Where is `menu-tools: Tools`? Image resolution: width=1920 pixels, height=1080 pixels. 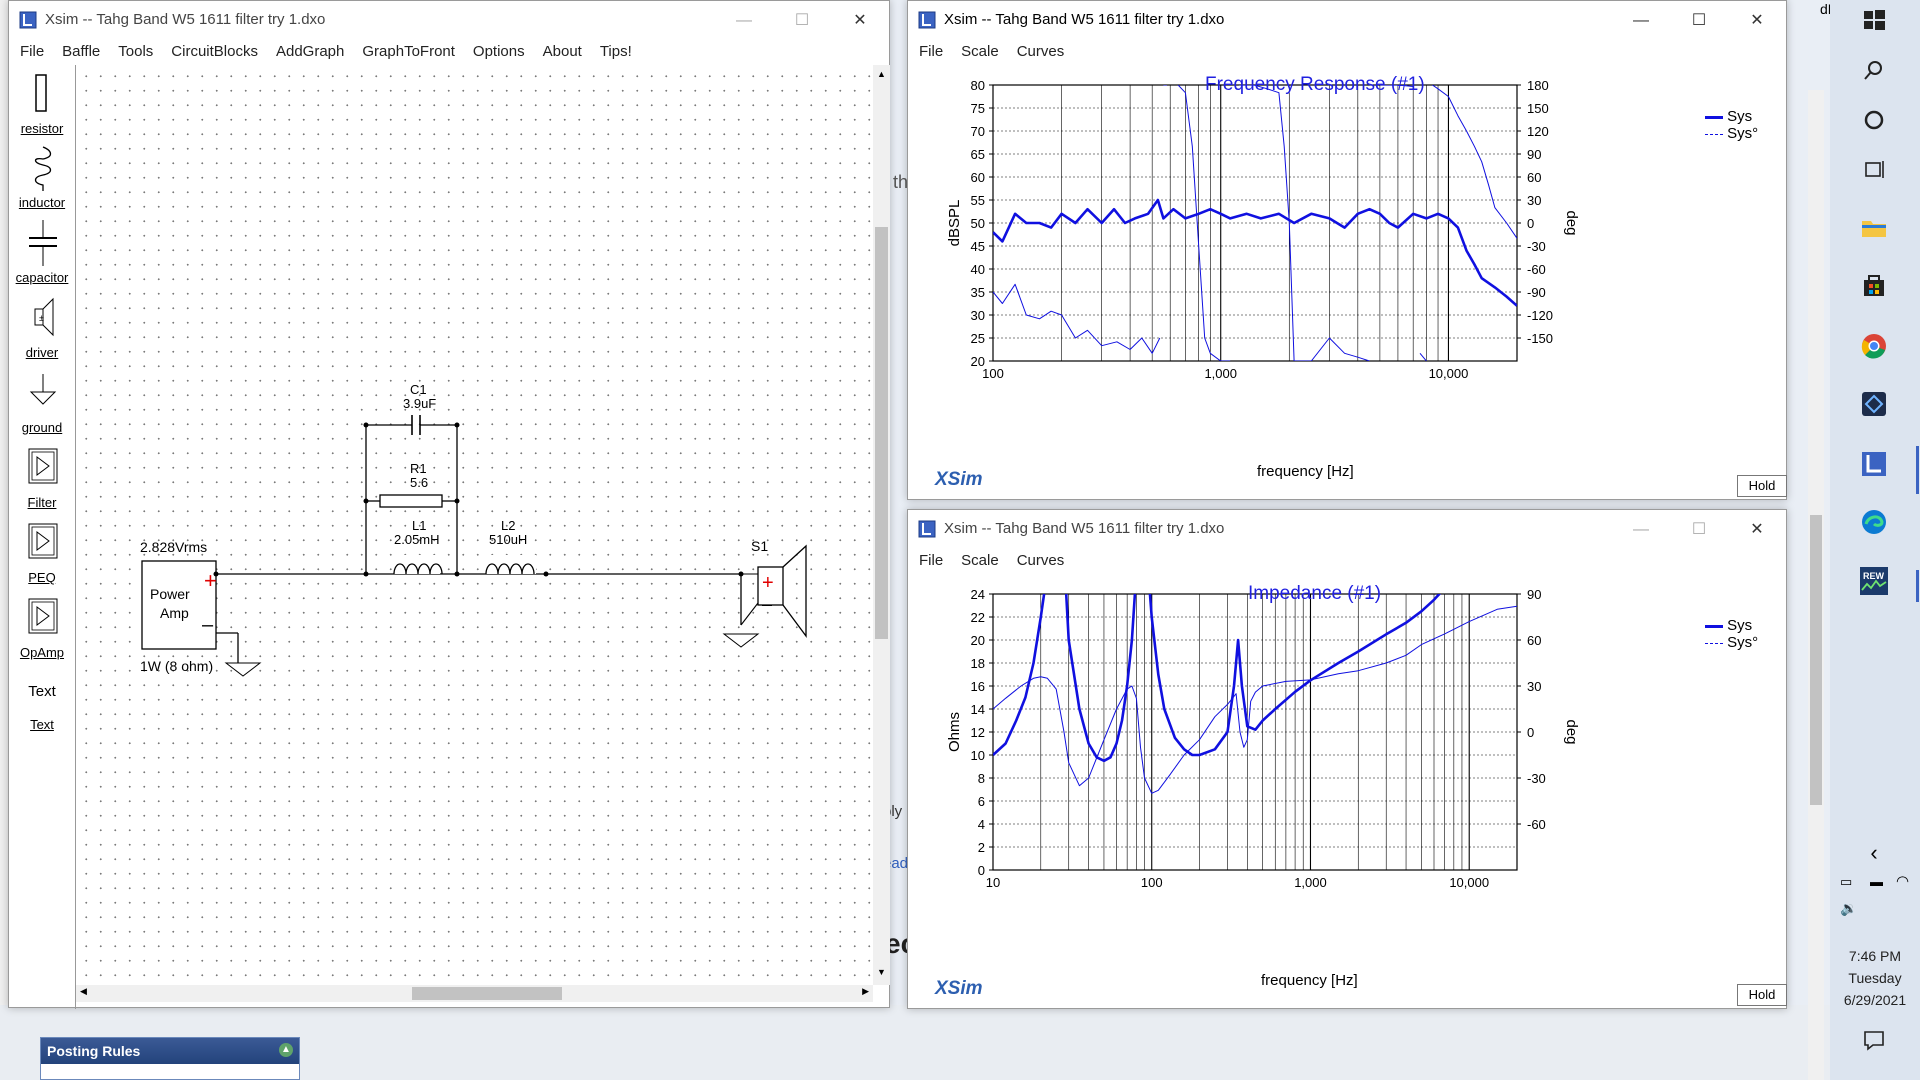 menu-tools: Tools is located at coordinates (135, 52).